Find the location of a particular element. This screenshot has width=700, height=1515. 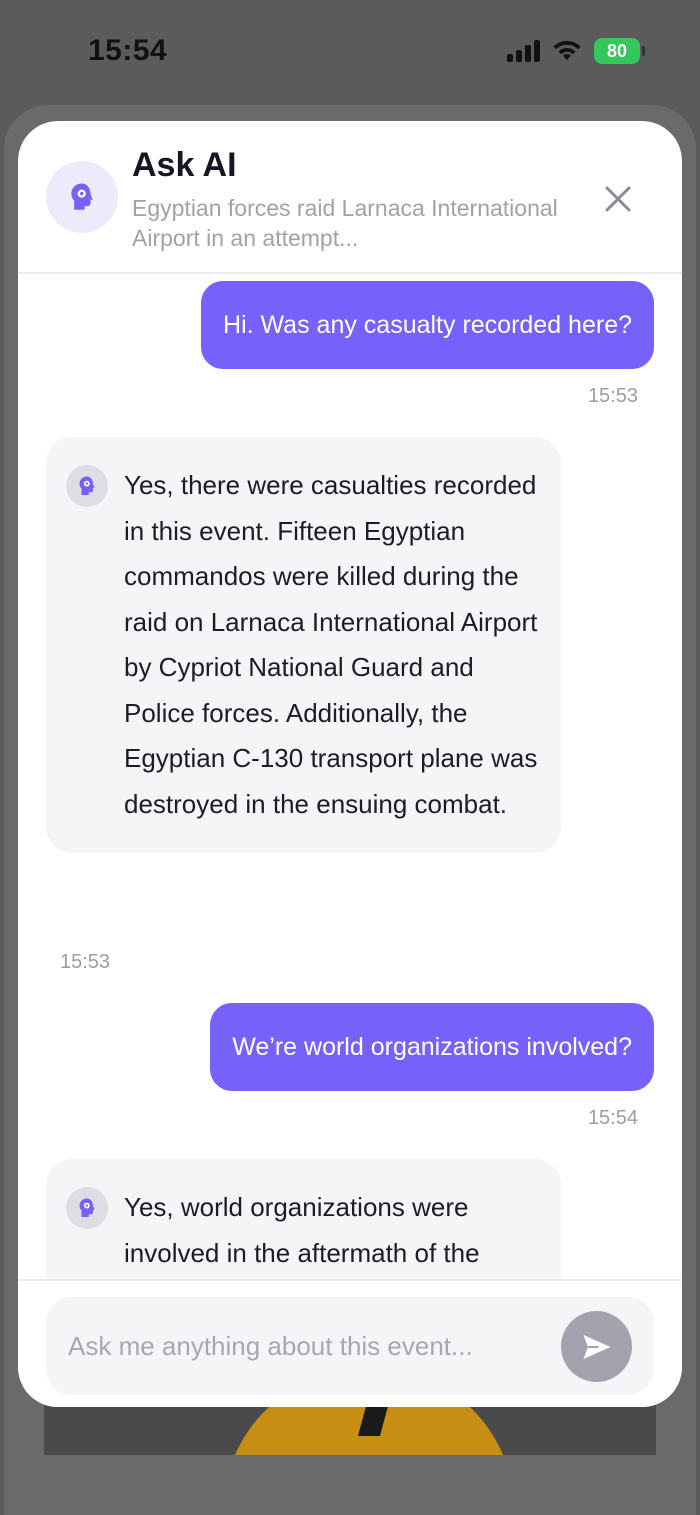

cellular-signal-icon is located at coordinates (523, 51).